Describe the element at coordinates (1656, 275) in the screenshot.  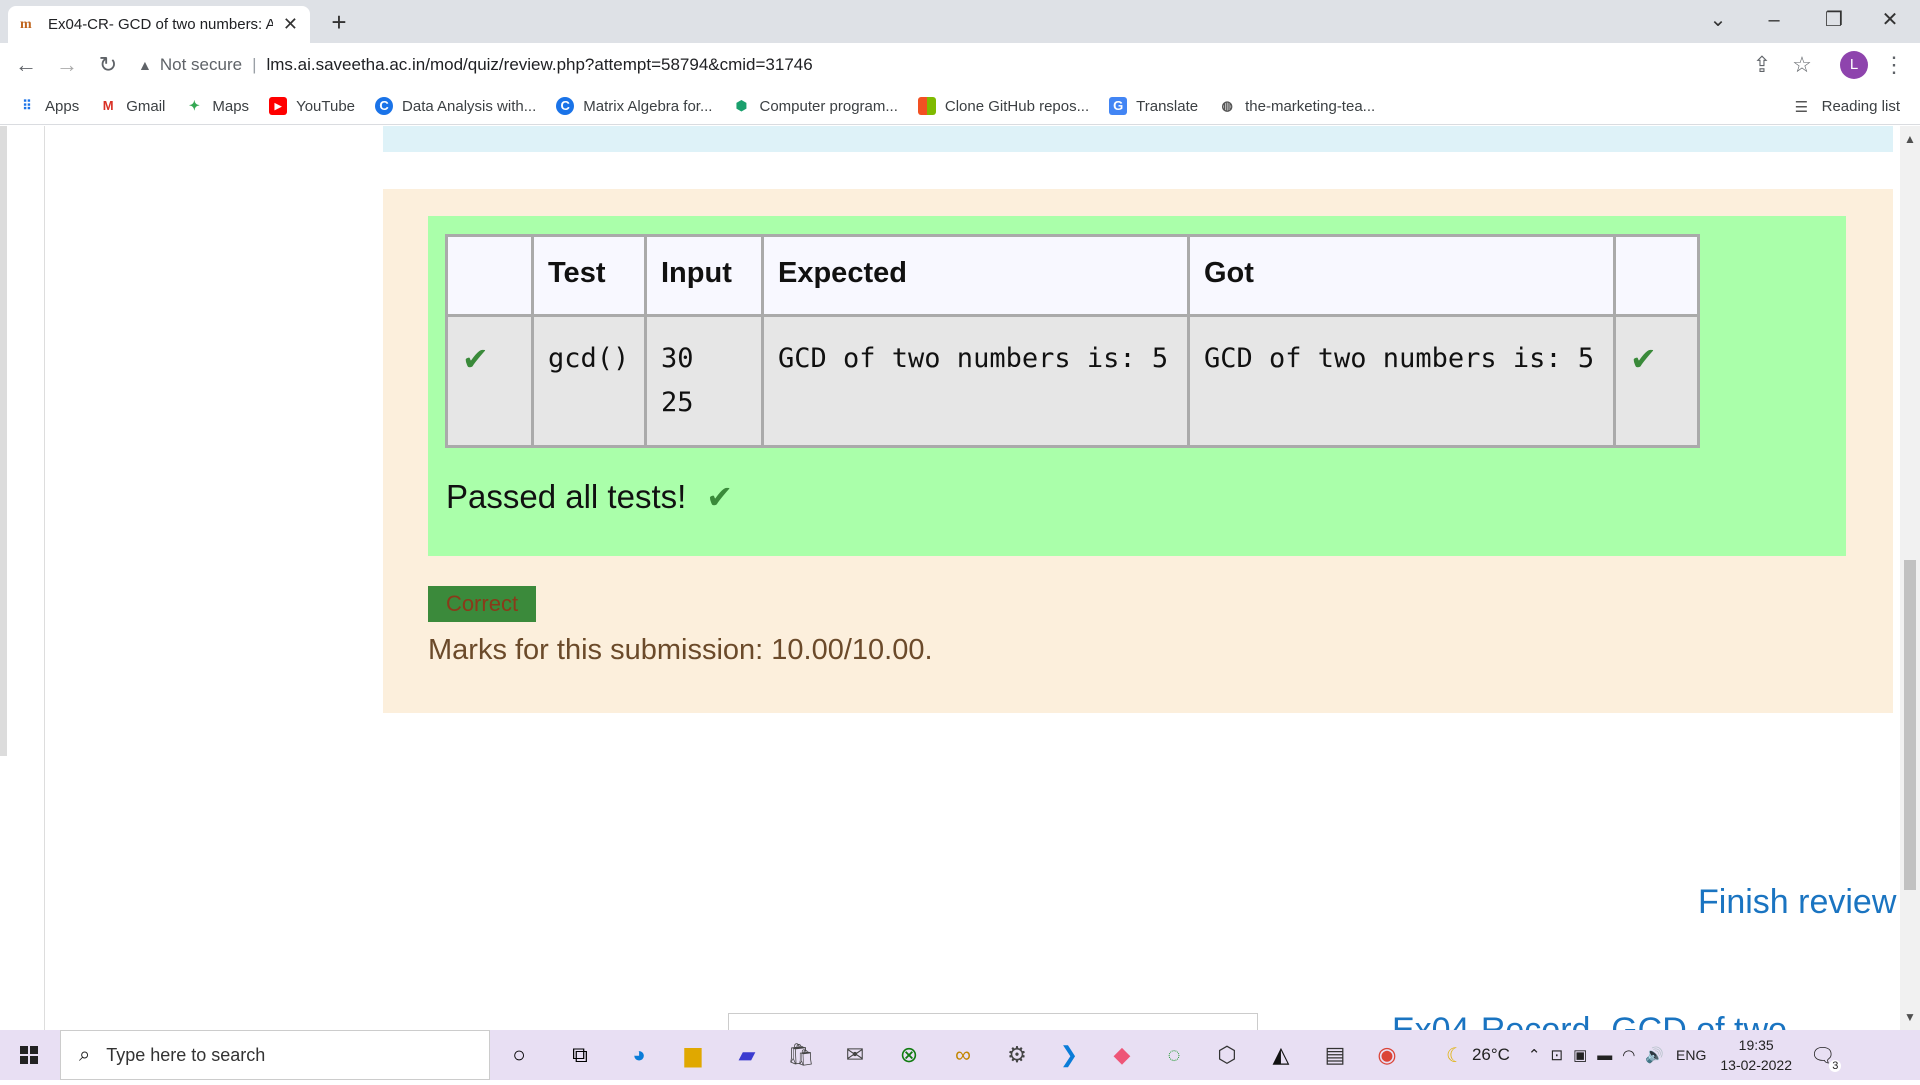
I see `header-result` at that location.